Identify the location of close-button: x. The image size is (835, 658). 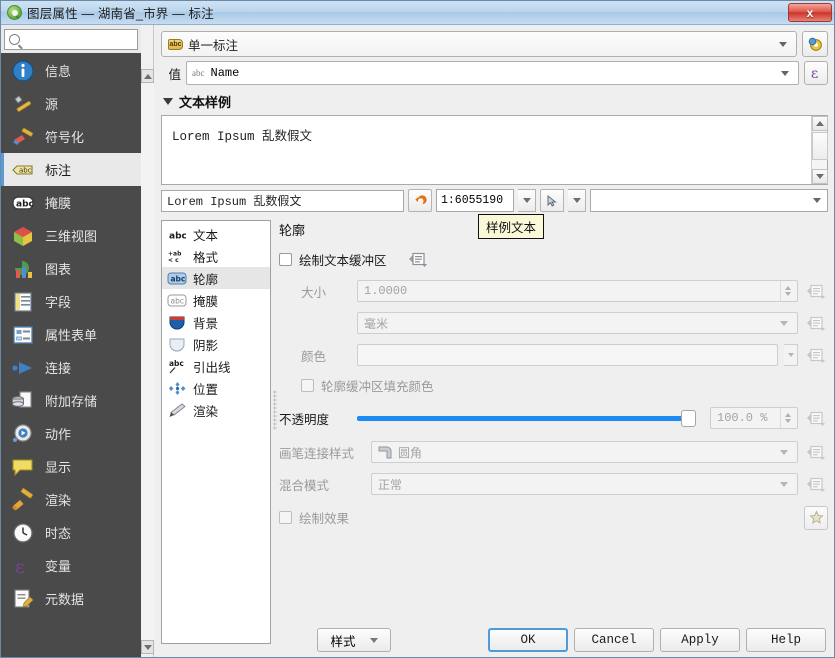
(810, 12).